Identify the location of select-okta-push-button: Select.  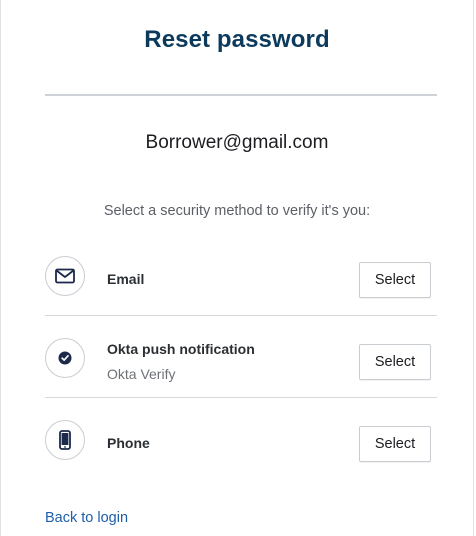
(395, 362).